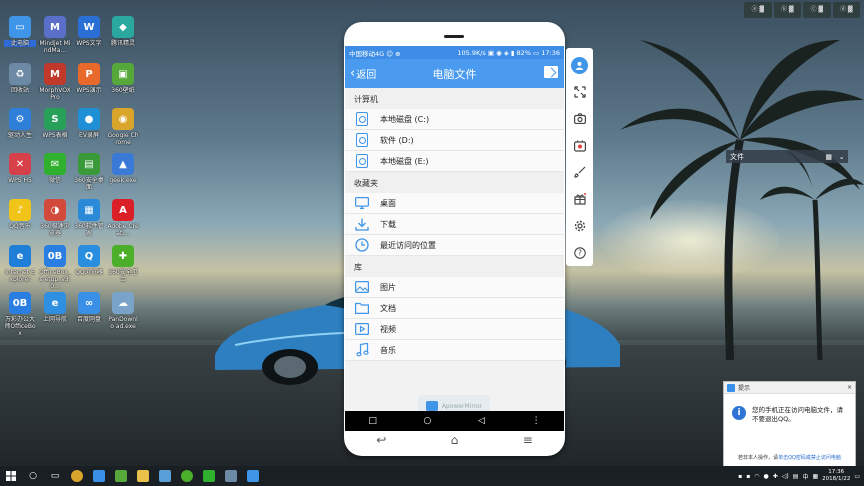 The image size is (864, 486). I want to click on desktop-shortcut: ◆ 腾讯精灵, so click(123, 31).